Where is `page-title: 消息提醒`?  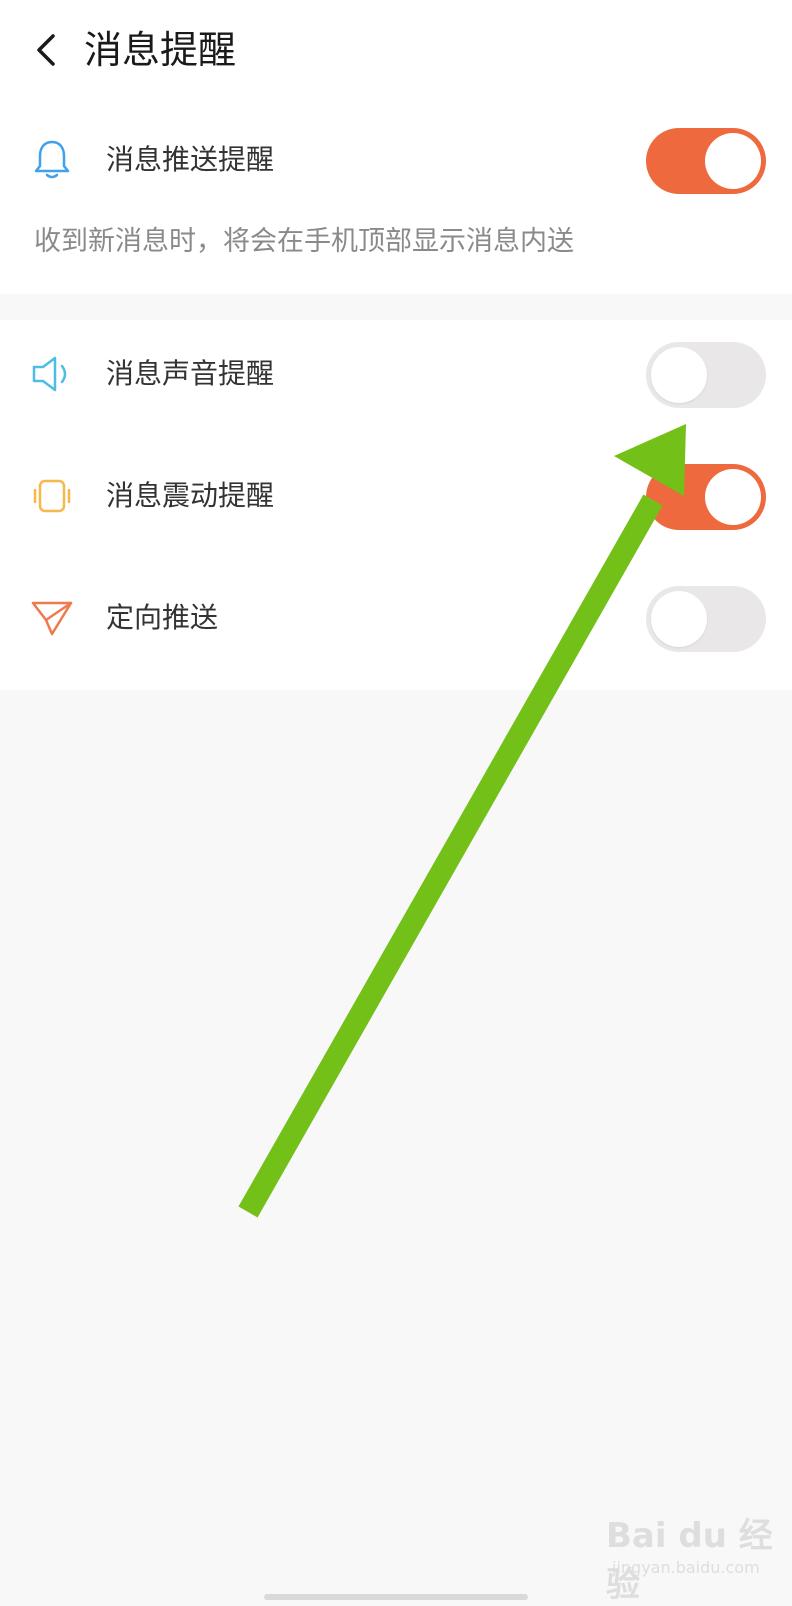 page-title: 消息提醒 is located at coordinates (160, 50).